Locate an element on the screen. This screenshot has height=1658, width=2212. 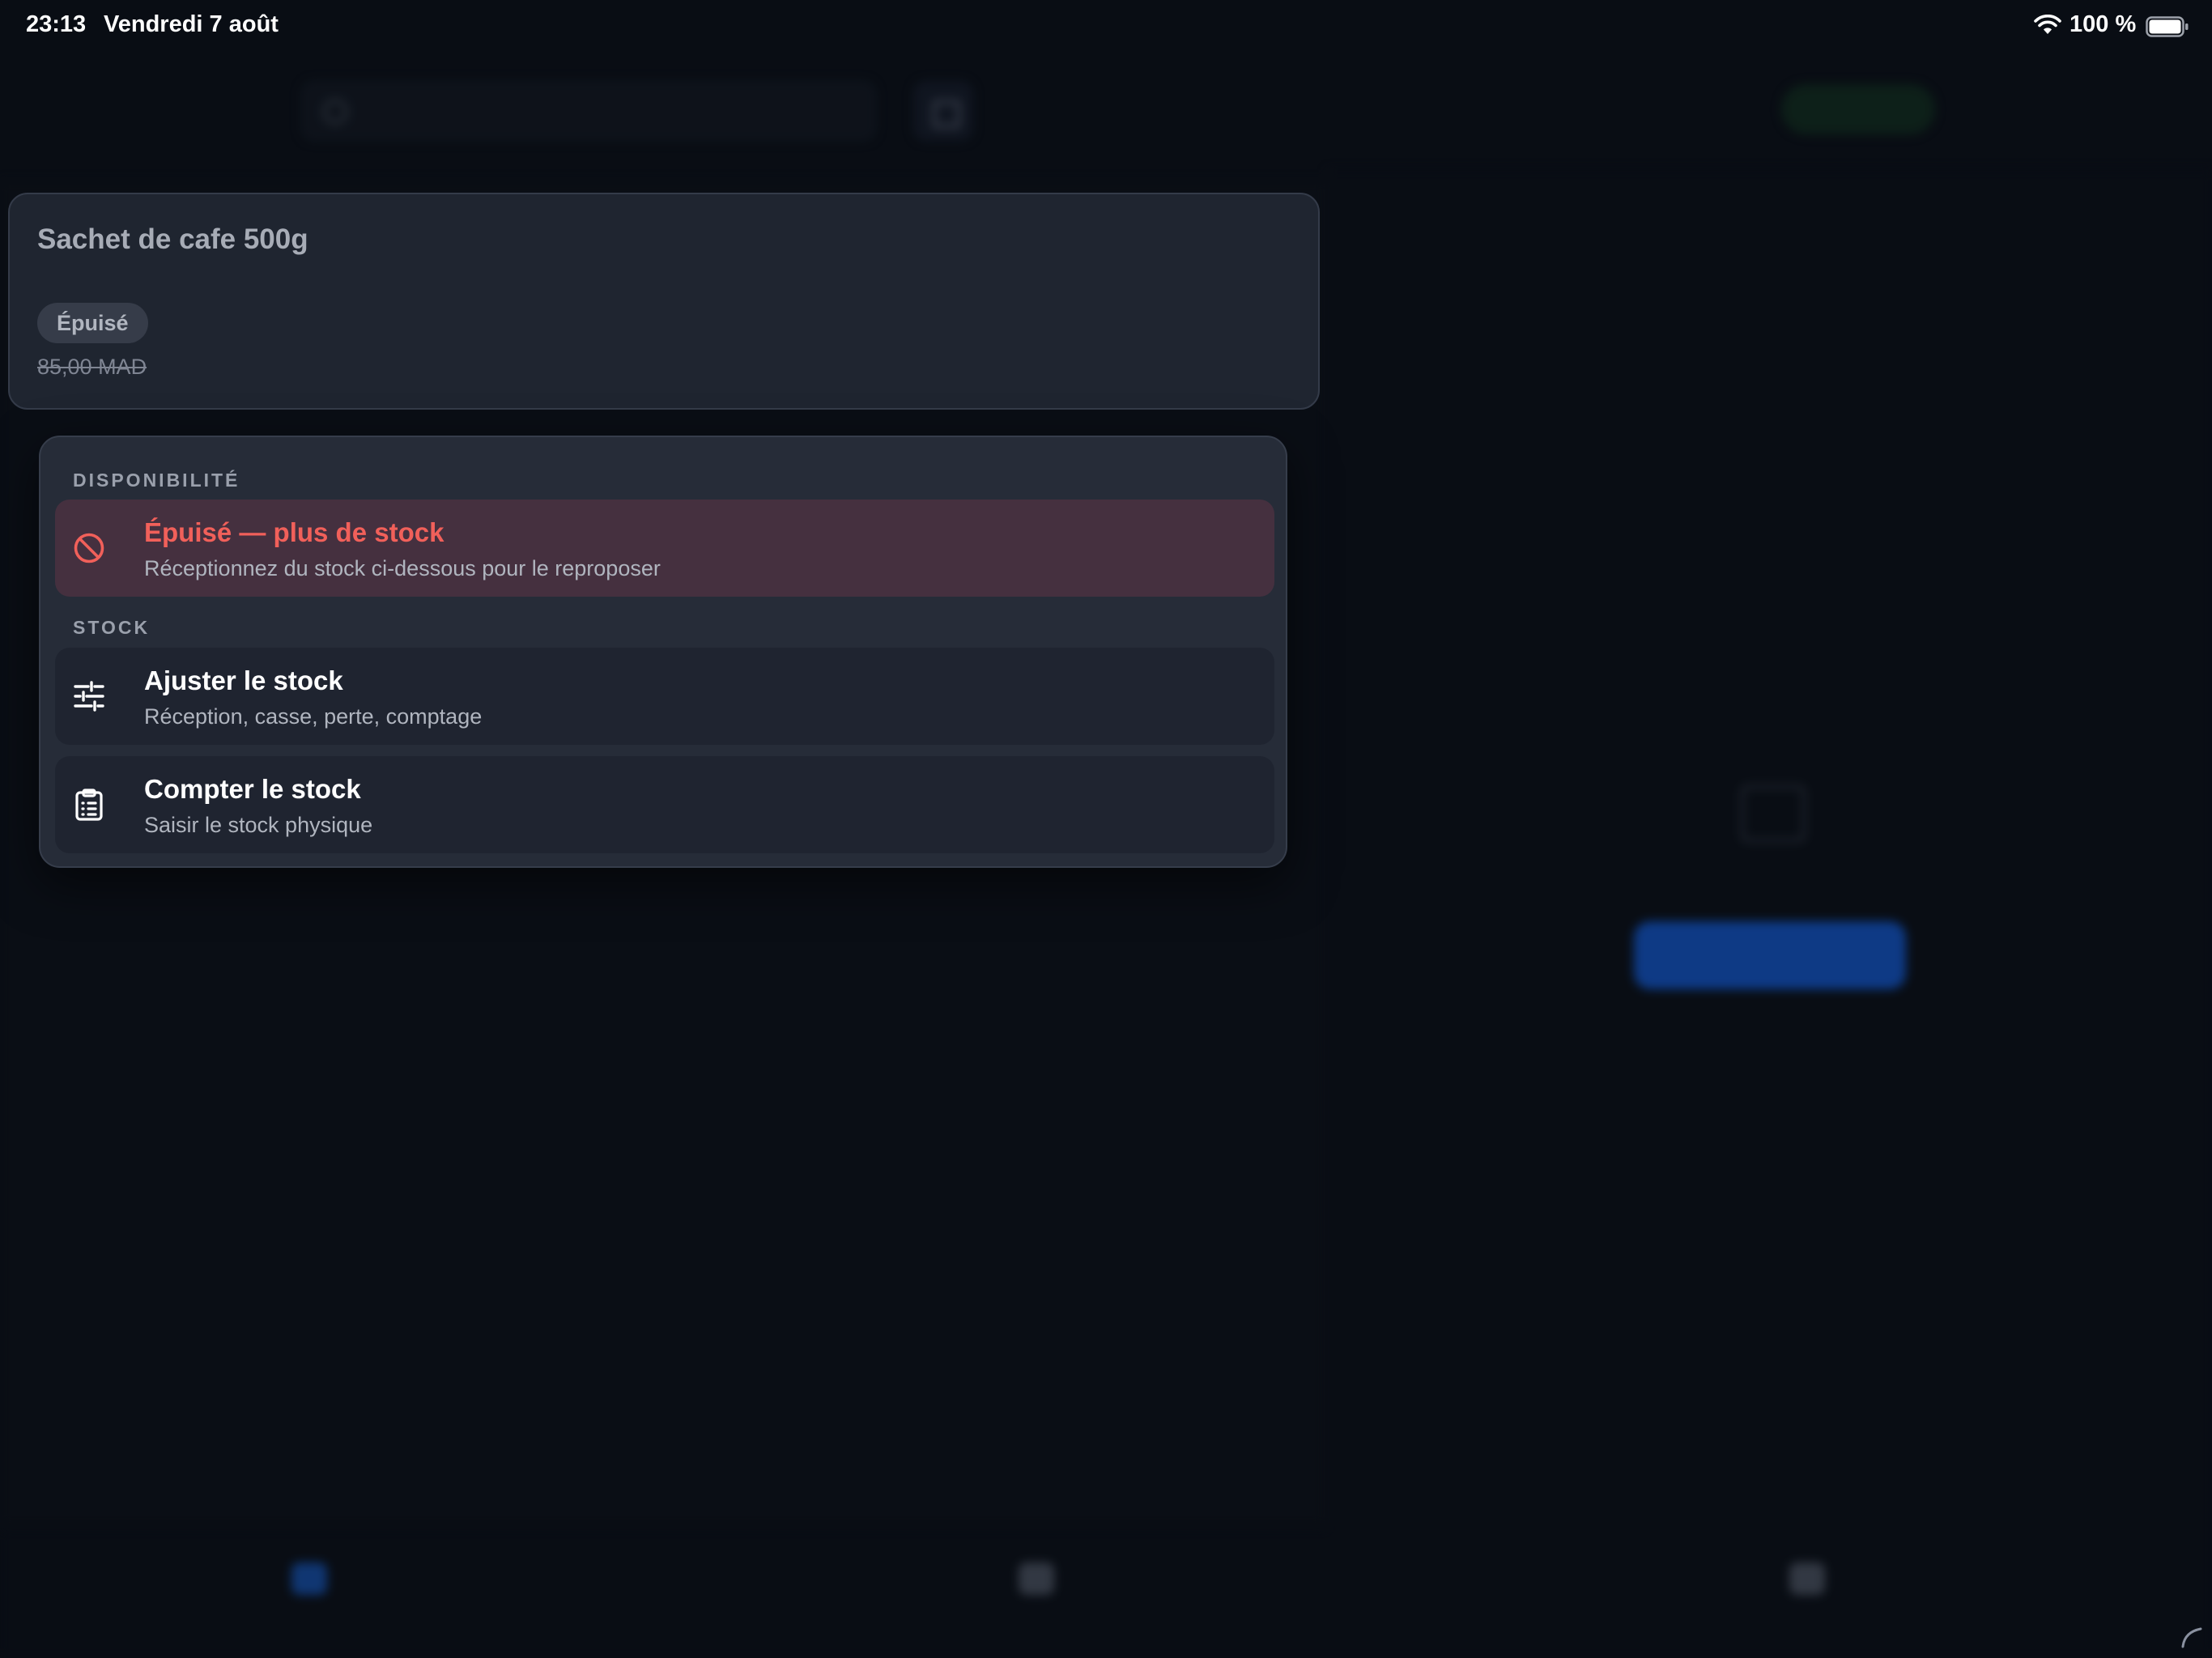
section-label-availability: DISPONIBILITÉ is located at coordinates (157, 480).